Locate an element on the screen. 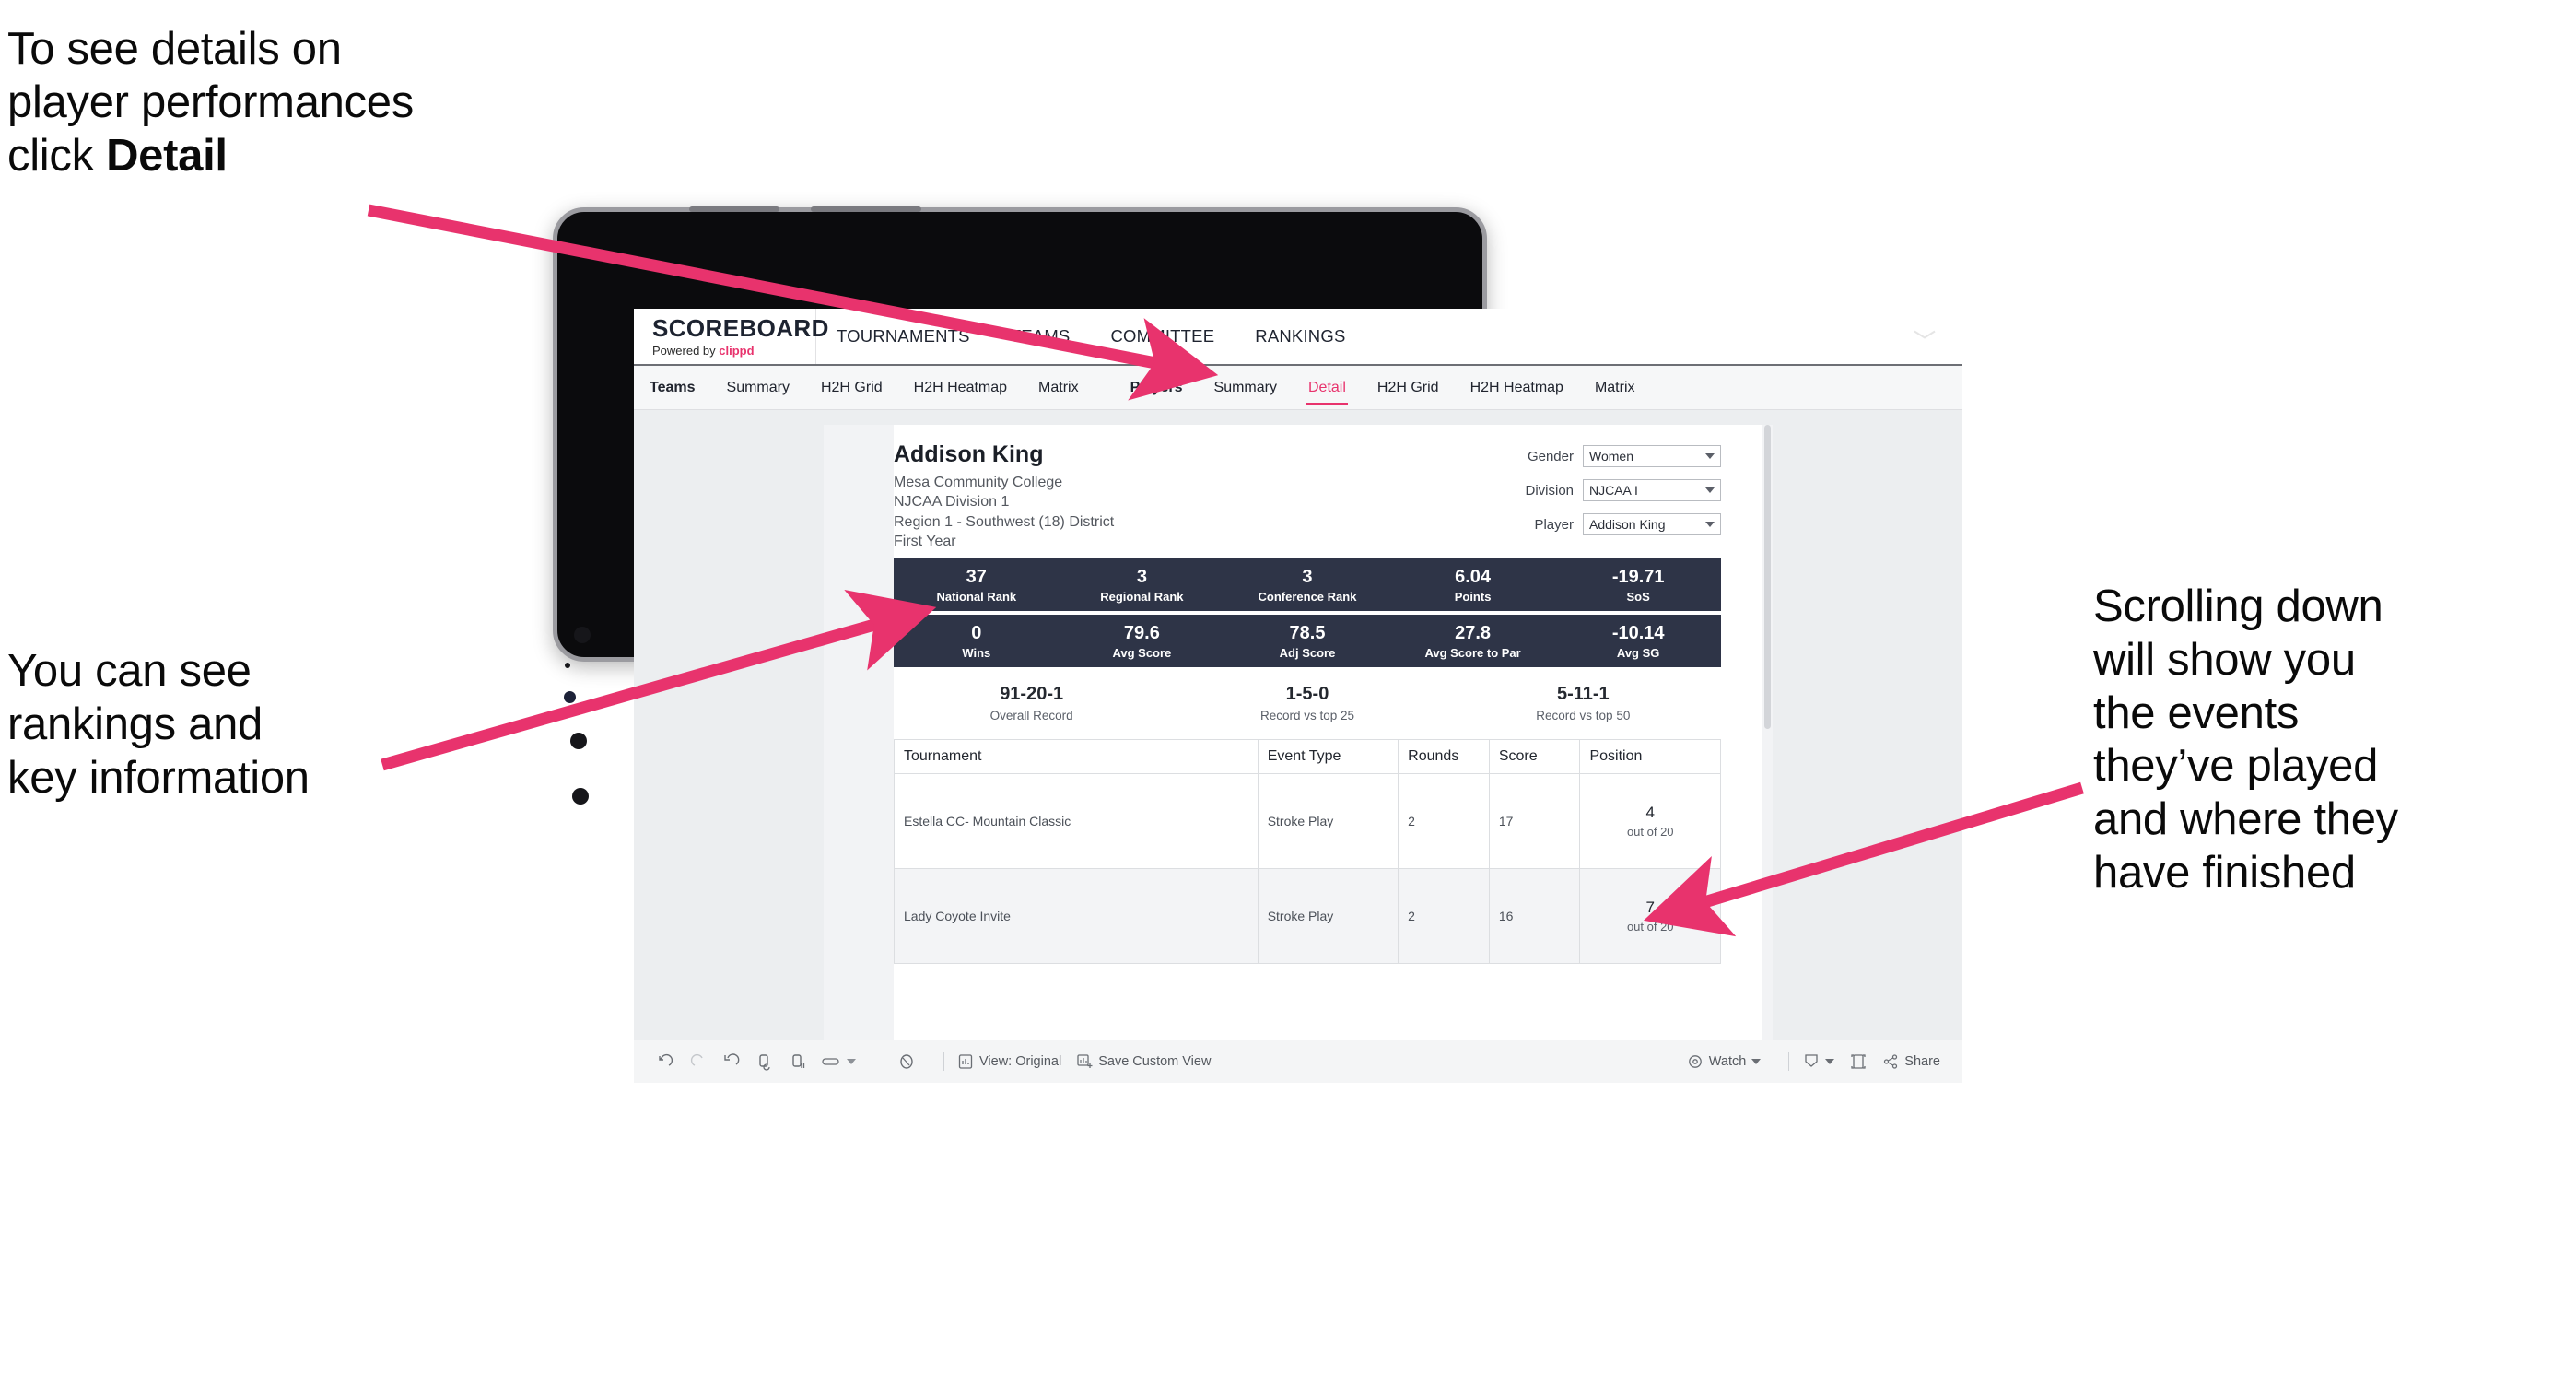 The image size is (2576, 1386). redo-button is located at coordinates (698, 1061).